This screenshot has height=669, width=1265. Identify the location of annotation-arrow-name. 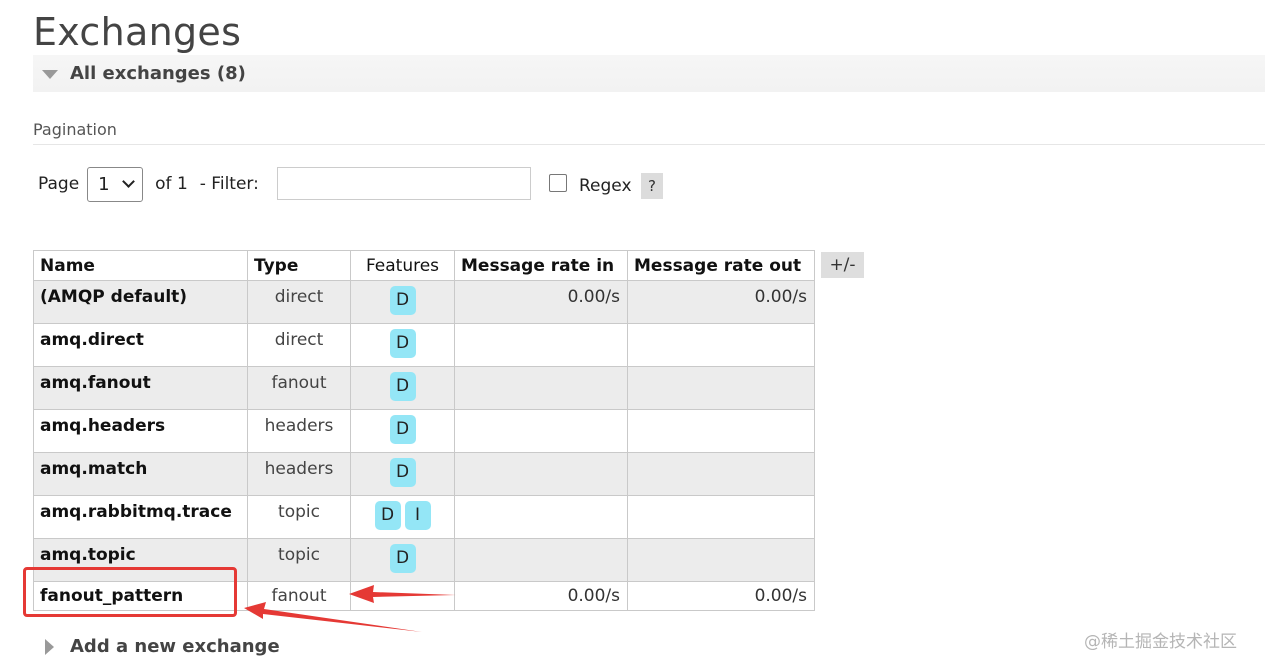
(333, 617).